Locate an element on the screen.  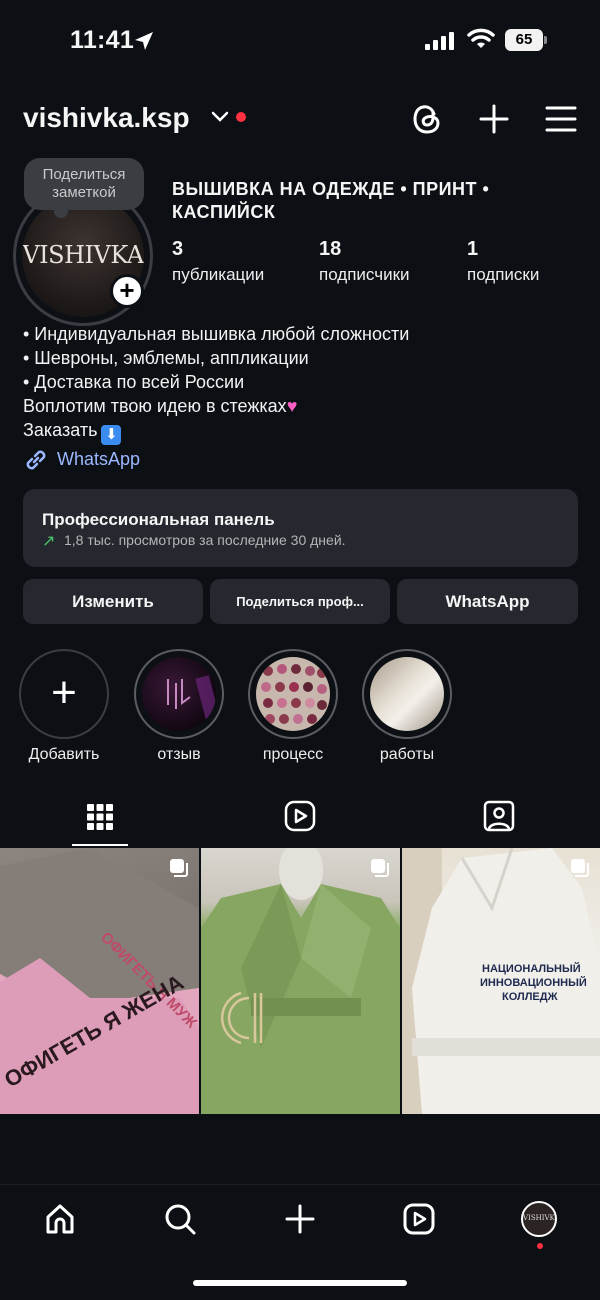
stat-value: 18 is located at coordinates (330, 249).